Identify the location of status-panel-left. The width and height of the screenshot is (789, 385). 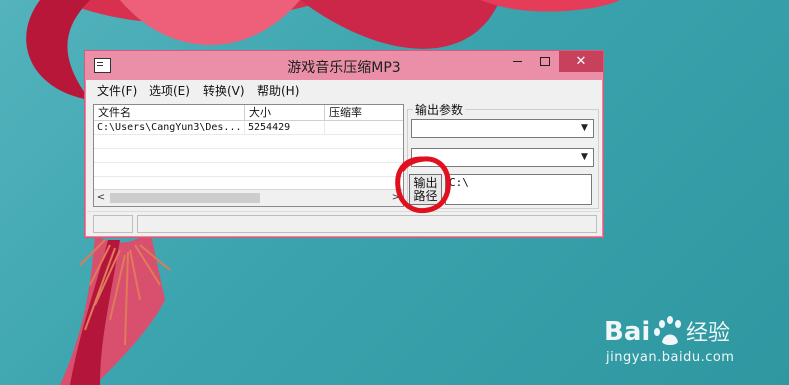
(113, 224).